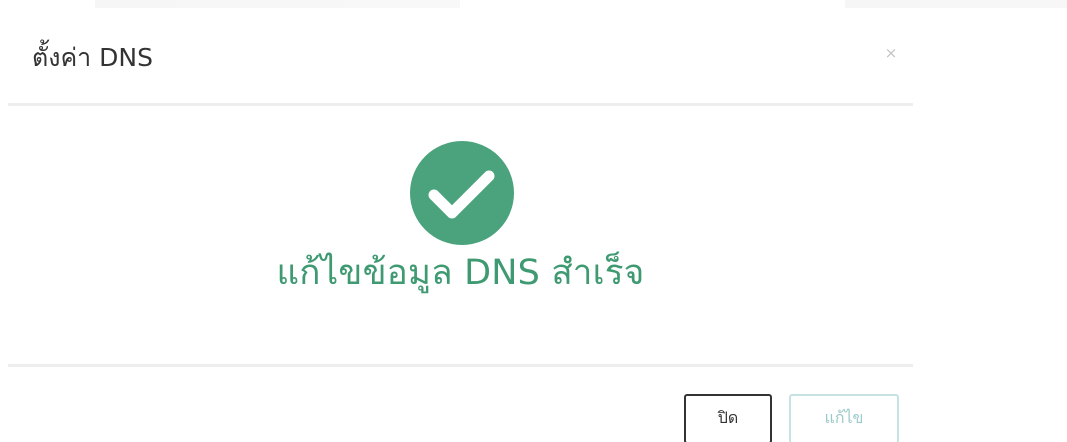  Describe the element at coordinates (460, 403) in the screenshot. I see `modal-footer: ปิด แก้ไข` at that location.